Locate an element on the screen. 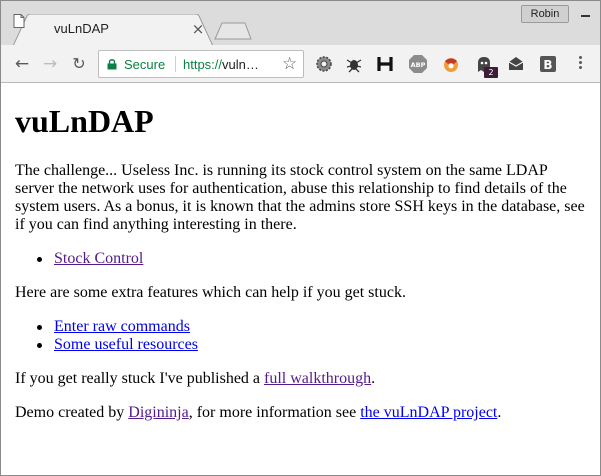 The height and width of the screenshot is (476, 601). gear-extension-icon is located at coordinates (324, 64).